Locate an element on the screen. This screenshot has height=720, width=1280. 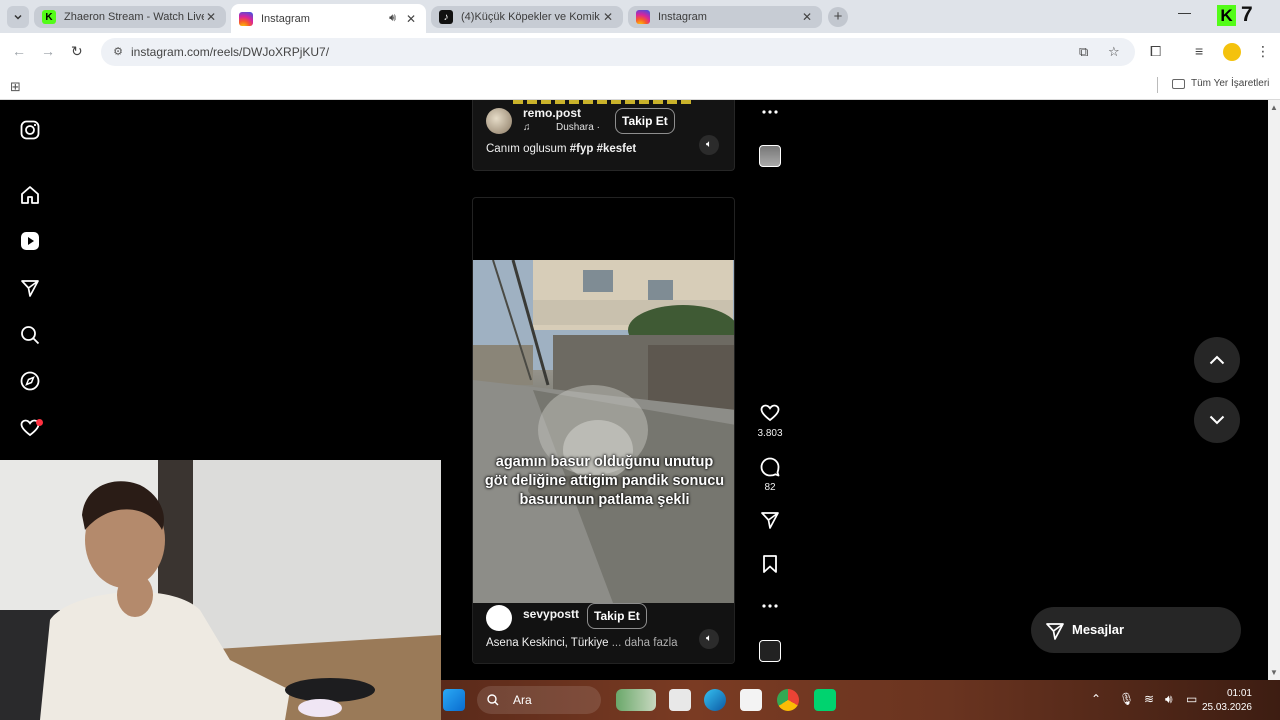
microphone-icon: 🎙︎ is located at coordinates (1126, 699).